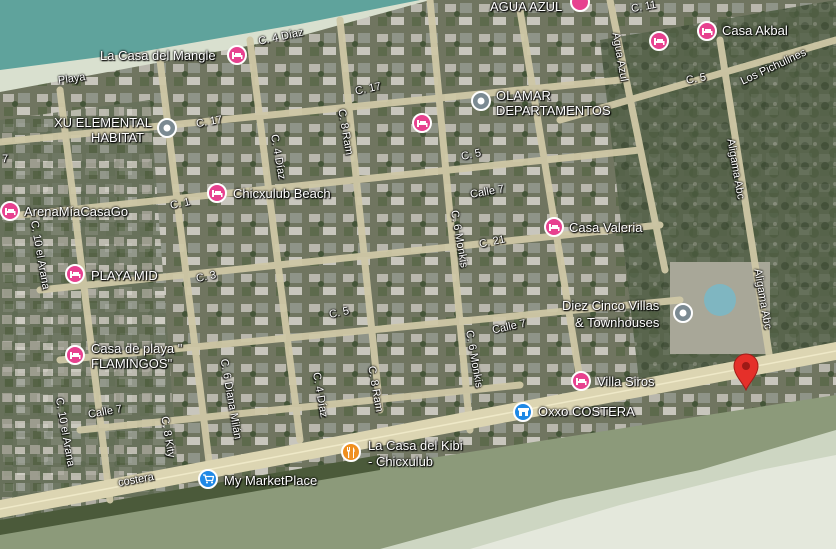 Image resolution: width=836 pixels, height=549 pixels. Describe the element at coordinates (117, 138) in the screenshot. I see `poi-label-xu-elemental-line2: HABITAT` at that location.